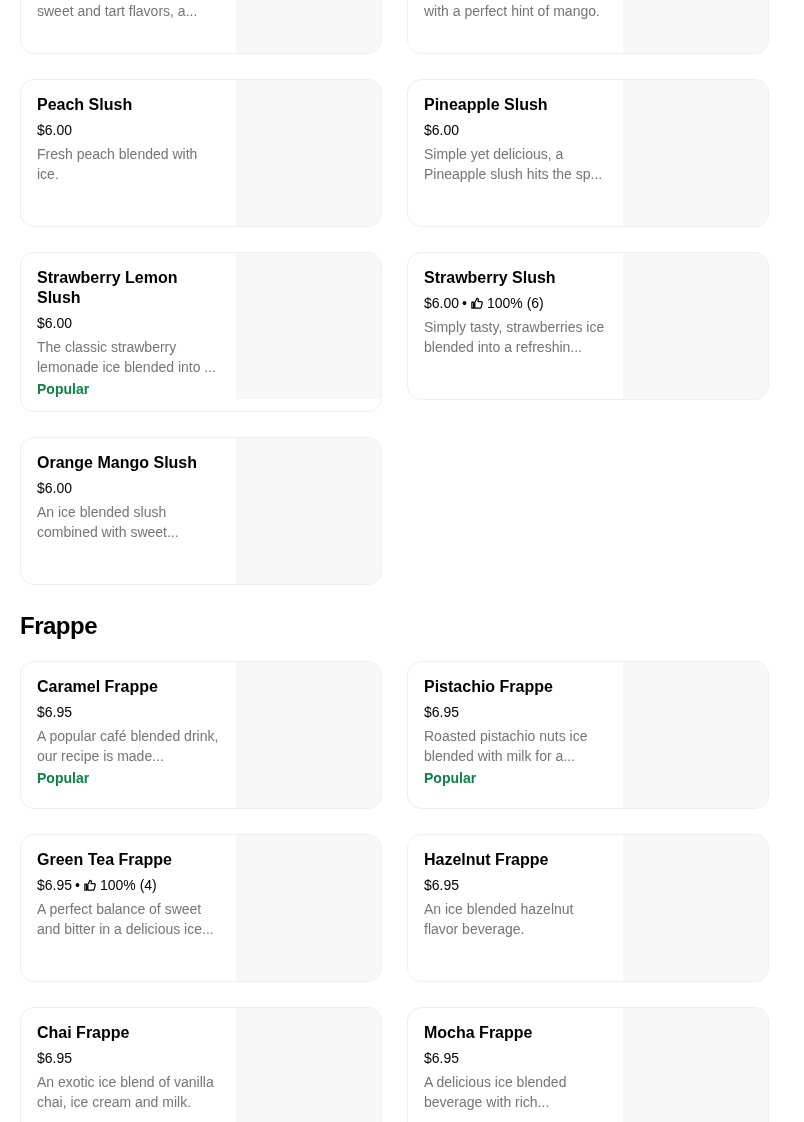 The height and width of the screenshot is (1122, 804). Describe the element at coordinates (105, 860) in the screenshot. I see `item-name: Green Tea Frappe` at that location.